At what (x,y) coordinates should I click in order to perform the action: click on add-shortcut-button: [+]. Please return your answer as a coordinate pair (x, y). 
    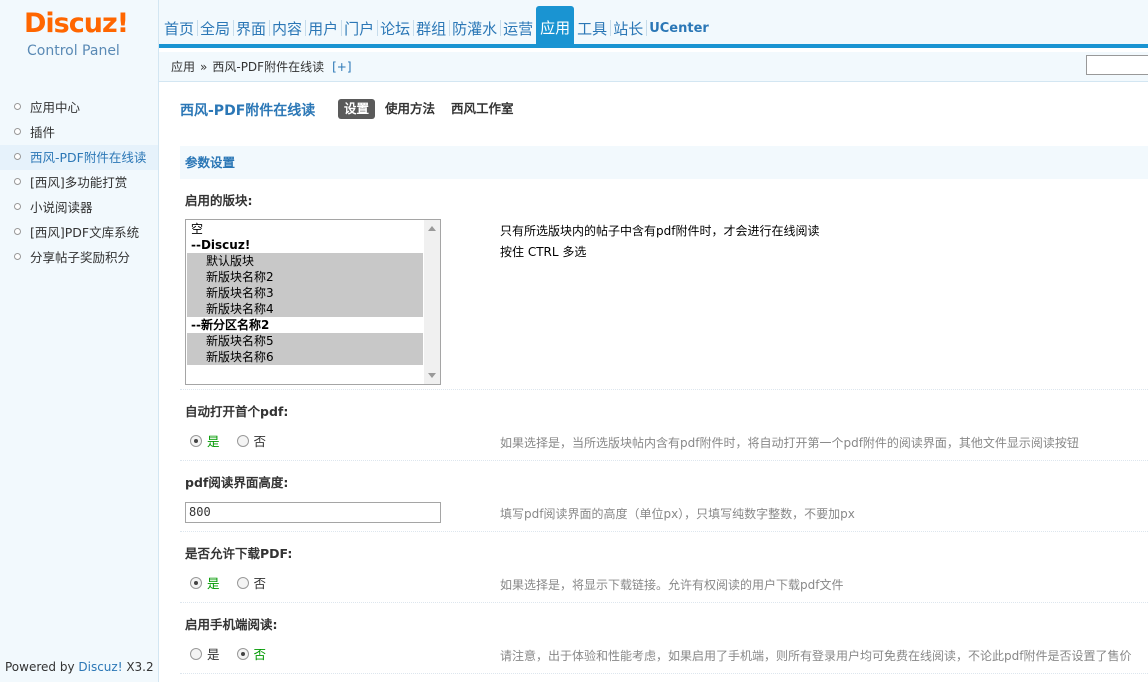
    Looking at the image, I should click on (341, 67).